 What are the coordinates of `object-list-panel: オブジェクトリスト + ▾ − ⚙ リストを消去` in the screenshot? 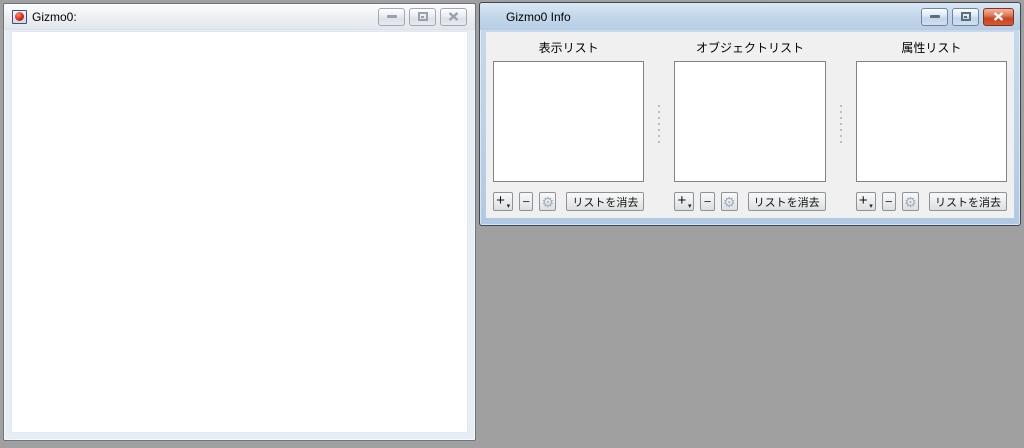 It's located at (749, 125).